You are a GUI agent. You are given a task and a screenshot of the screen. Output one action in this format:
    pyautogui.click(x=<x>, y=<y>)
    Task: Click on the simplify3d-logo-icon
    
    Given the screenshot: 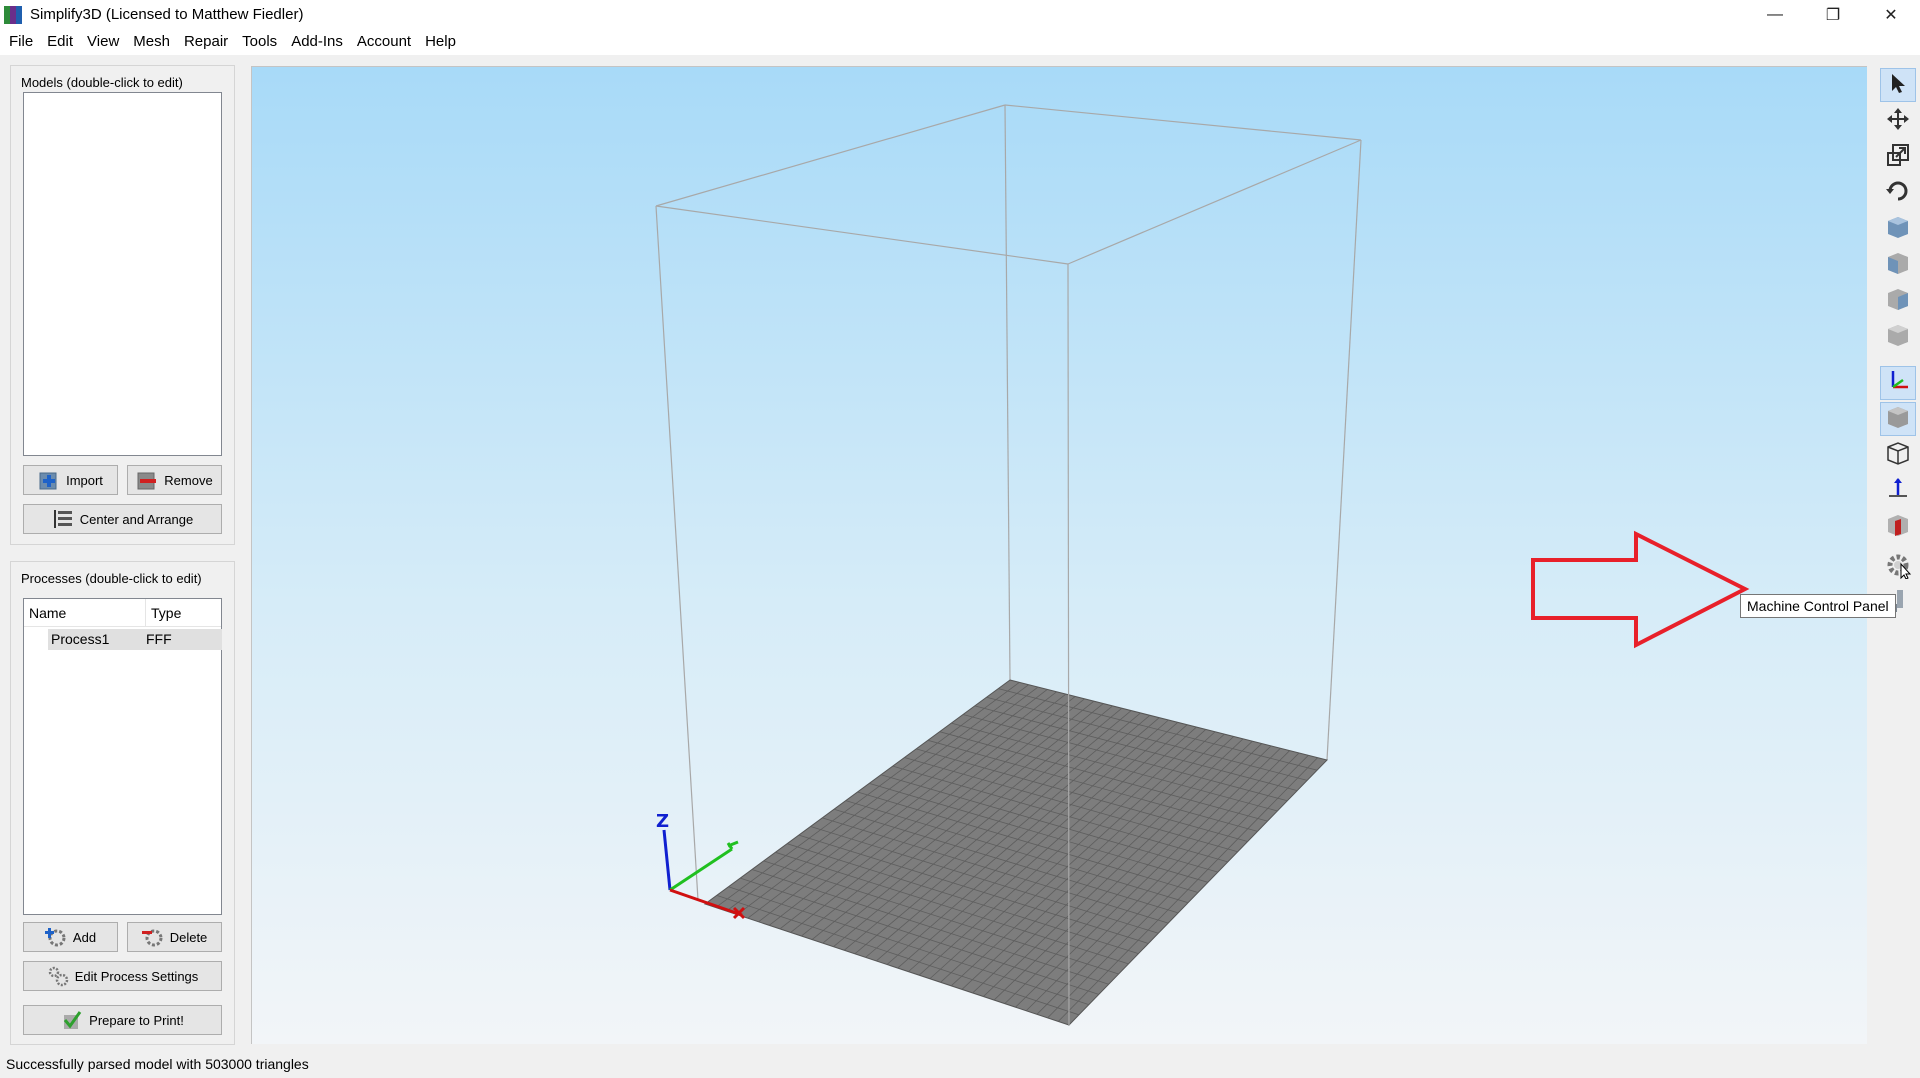 What is the action you would take?
    pyautogui.click(x=13, y=14)
    